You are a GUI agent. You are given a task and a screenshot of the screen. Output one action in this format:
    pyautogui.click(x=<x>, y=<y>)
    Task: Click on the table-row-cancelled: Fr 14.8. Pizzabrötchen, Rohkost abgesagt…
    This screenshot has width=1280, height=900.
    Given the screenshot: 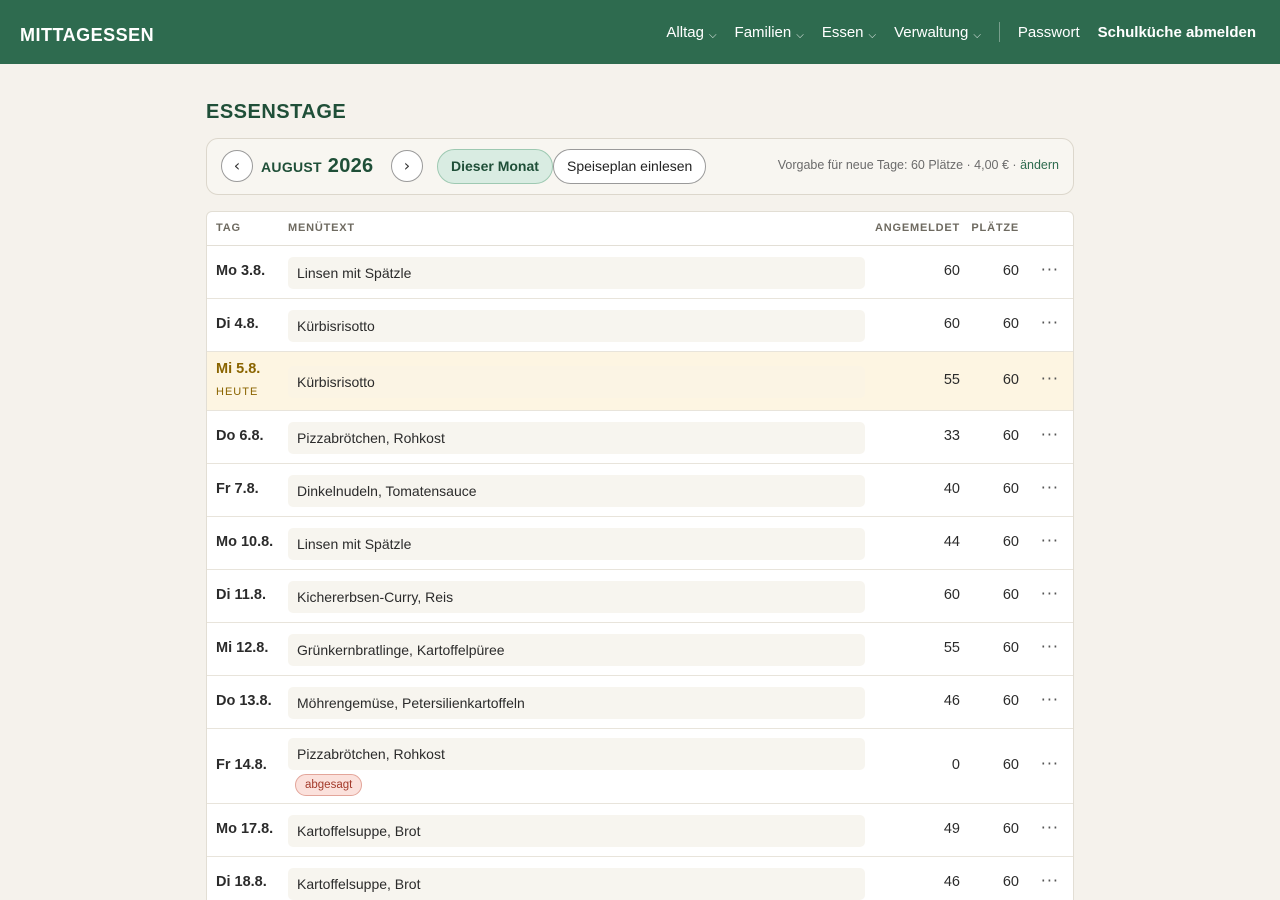 What is the action you would take?
    pyautogui.click(x=640, y=766)
    